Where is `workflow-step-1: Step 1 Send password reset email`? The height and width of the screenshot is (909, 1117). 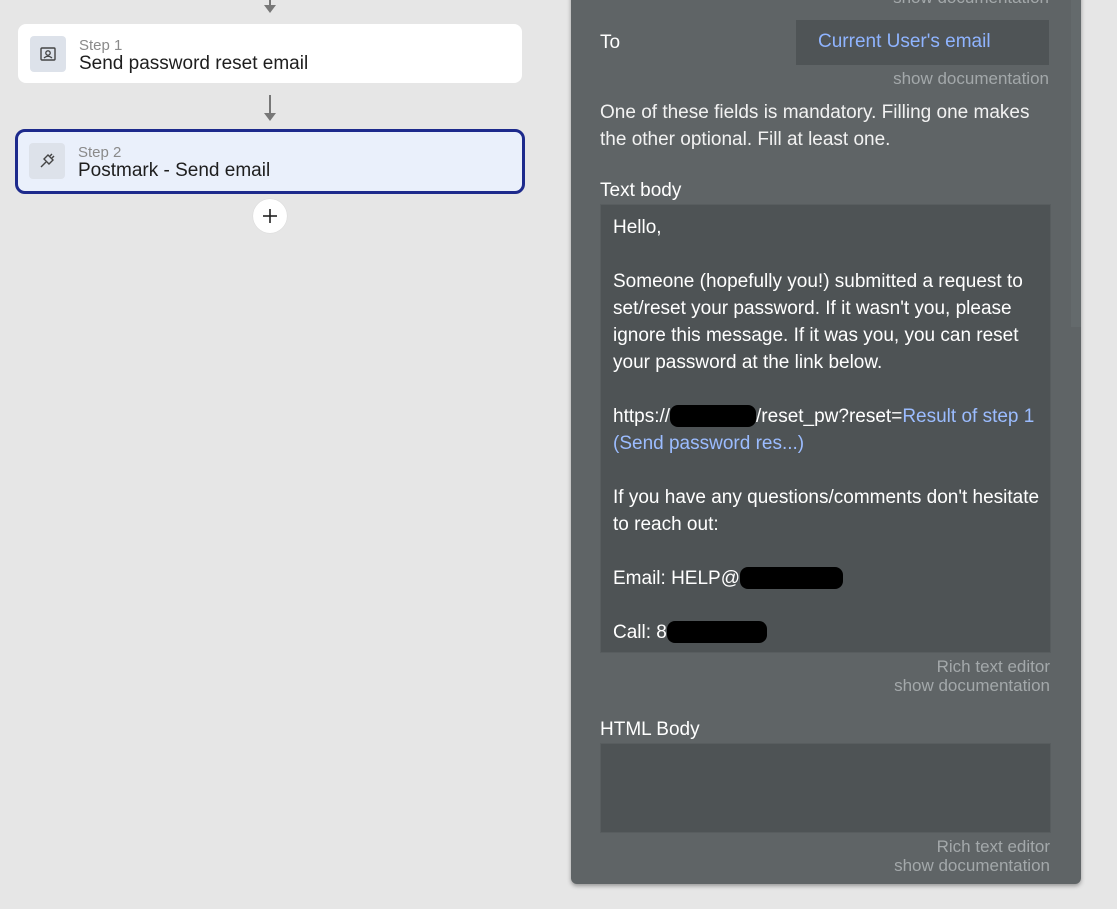
workflow-step-1: Step 1 Send password reset email is located at coordinates (270, 53).